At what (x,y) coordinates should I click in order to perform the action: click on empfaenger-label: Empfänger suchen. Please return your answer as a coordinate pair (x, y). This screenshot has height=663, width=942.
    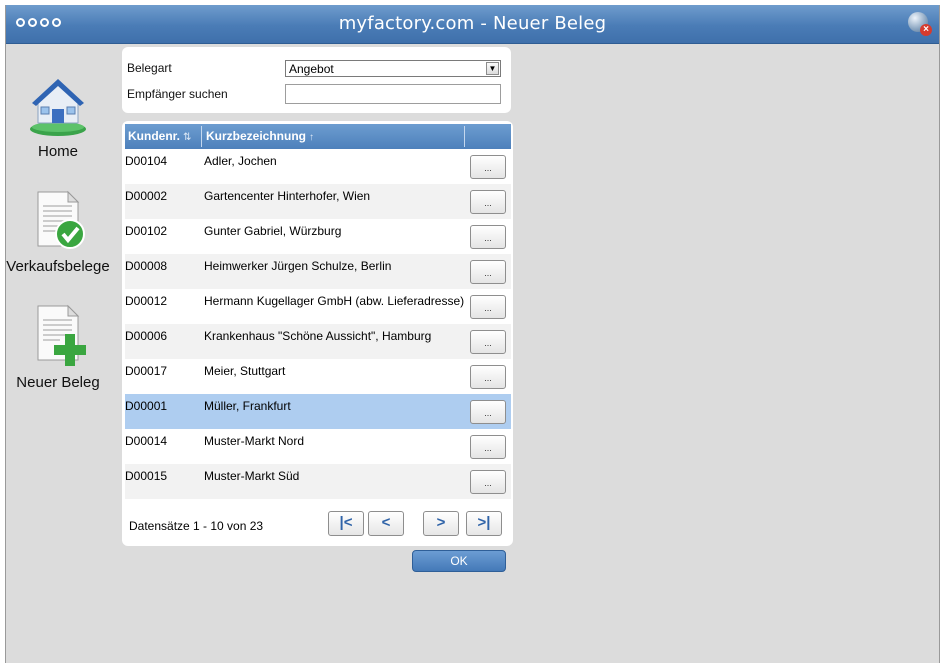
    Looking at the image, I should click on (177, 94).